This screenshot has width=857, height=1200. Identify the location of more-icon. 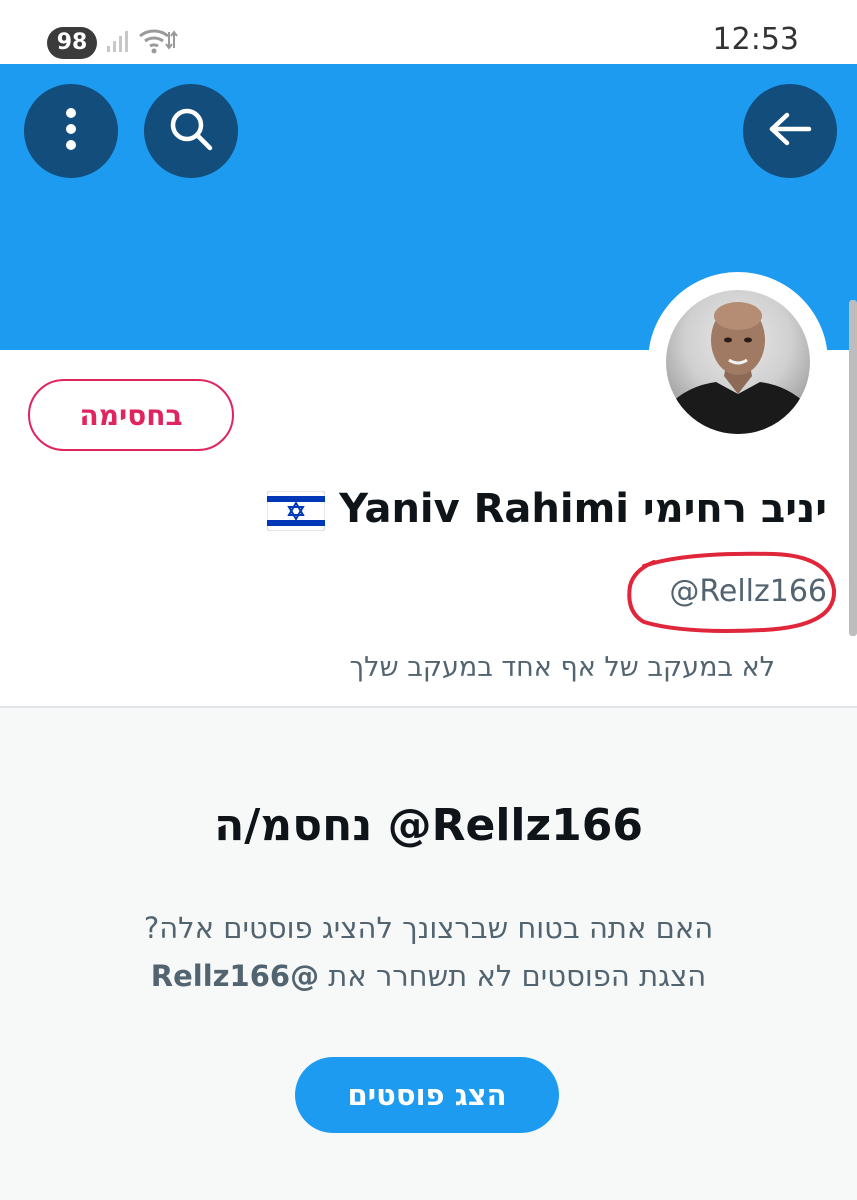
(71, 131).